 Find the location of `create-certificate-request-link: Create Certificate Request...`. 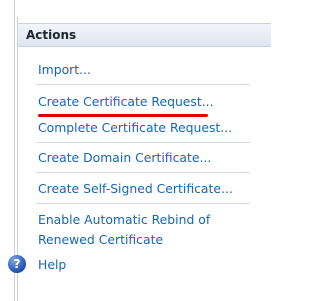

create-certificate-request-link: Create Certificate Request... is located at coordinates (126, 101).